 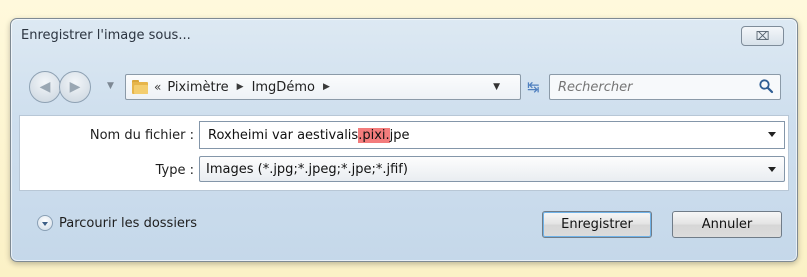 I want to click on refresh-icon: ↹, so click(x=533, y=87).